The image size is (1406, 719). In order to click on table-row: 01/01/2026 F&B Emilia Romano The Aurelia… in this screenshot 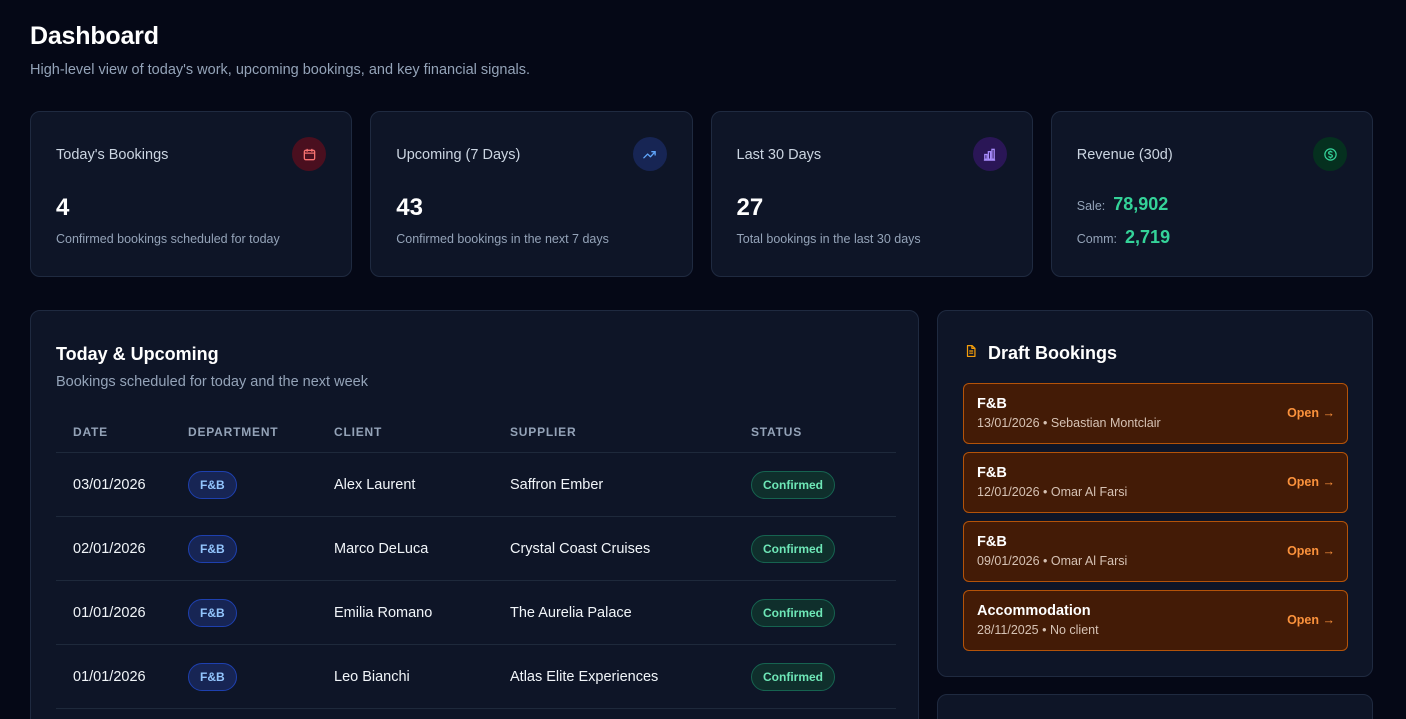, I will do `click(476, 613)`.